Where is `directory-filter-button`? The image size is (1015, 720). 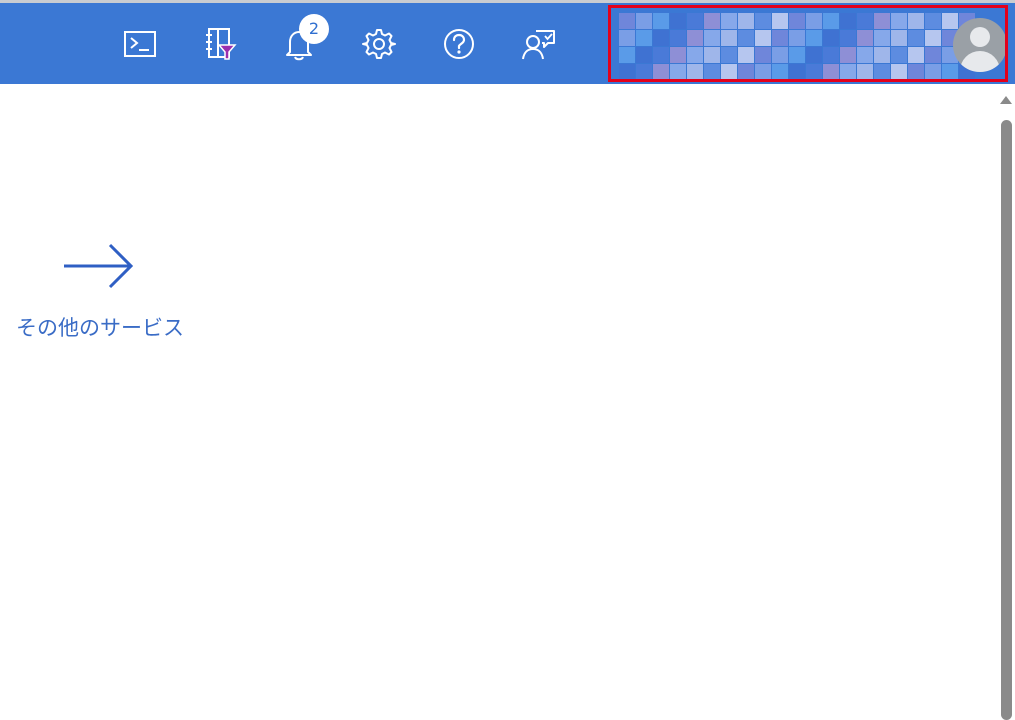 directory-filter-button is located at coordinates (219, 44).